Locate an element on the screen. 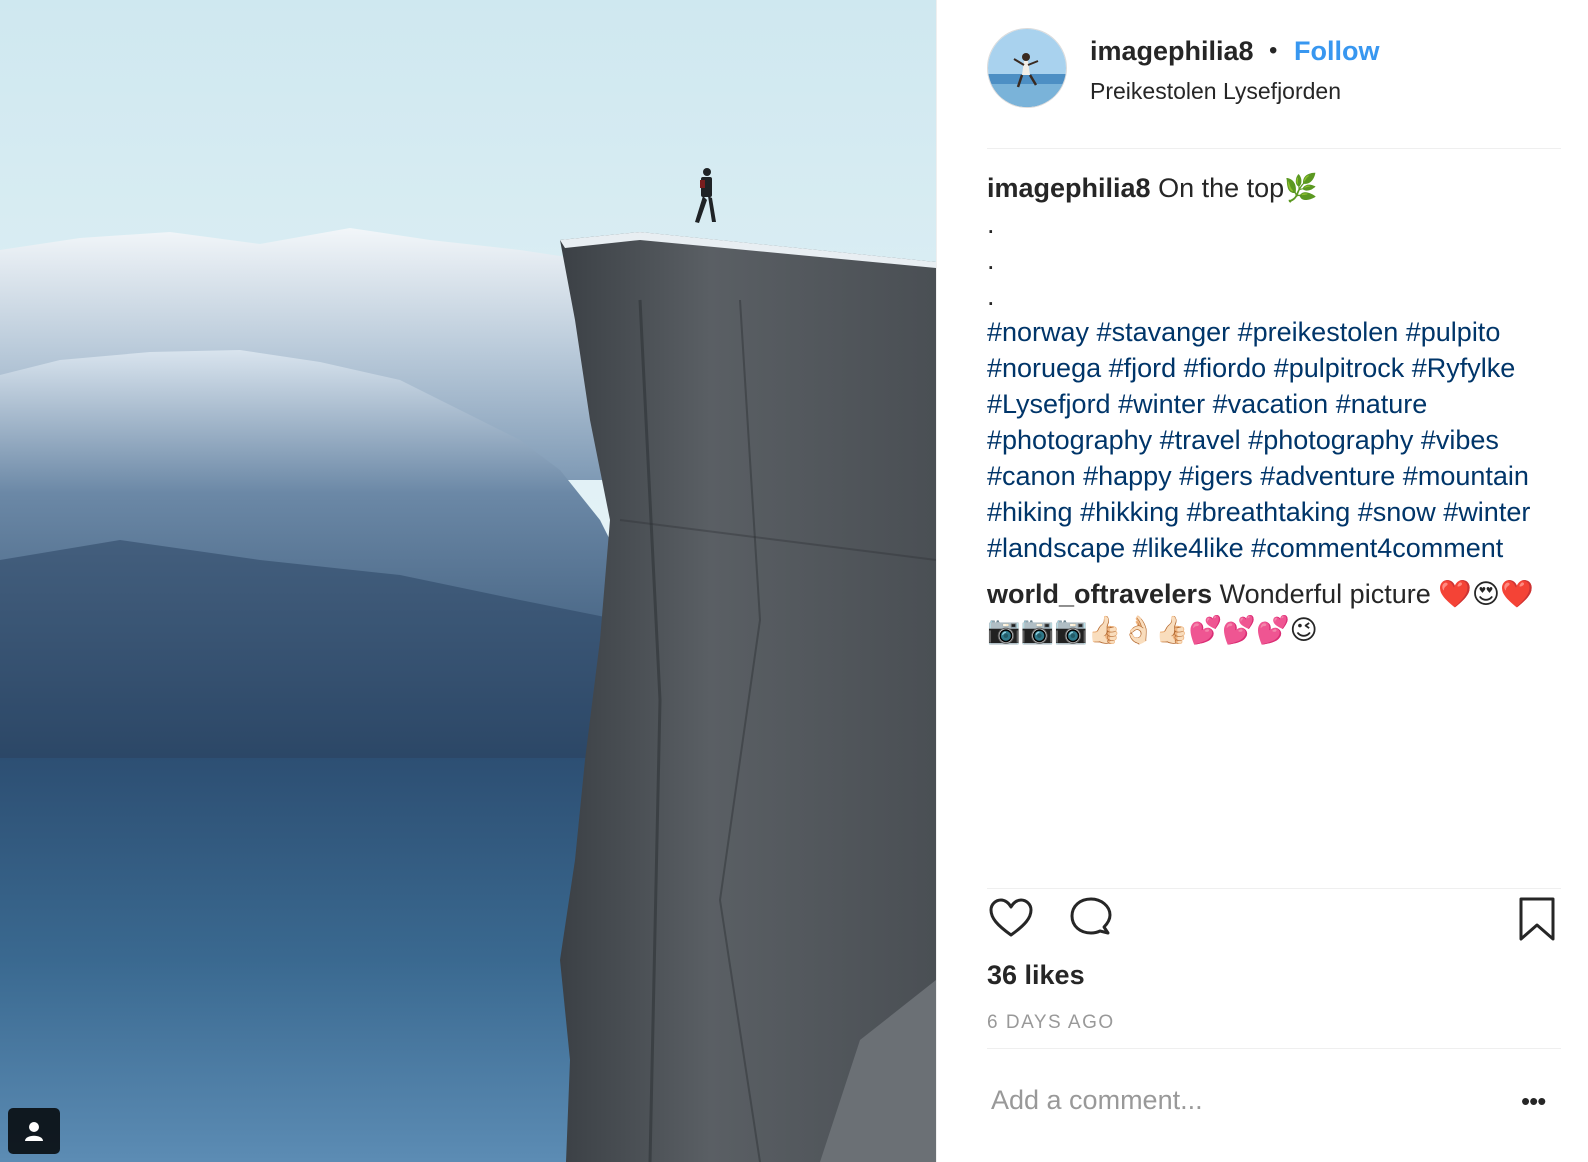 The height and width of the screenshot is (1162, 1588). tagged-users-button is located at coordinates (34, 1131).